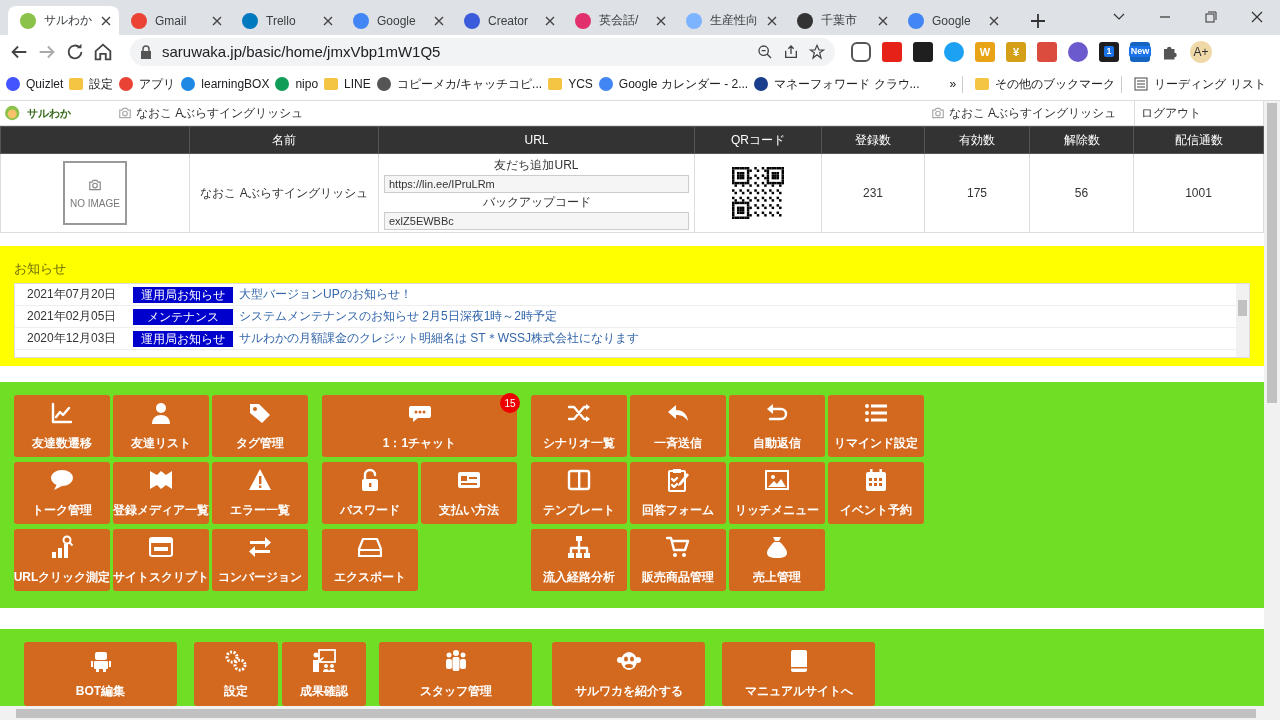  What do you see at coordinates (507, 20) in the screenshot?
I see `browser-tab: Creator` at bounding box center [507, 20].